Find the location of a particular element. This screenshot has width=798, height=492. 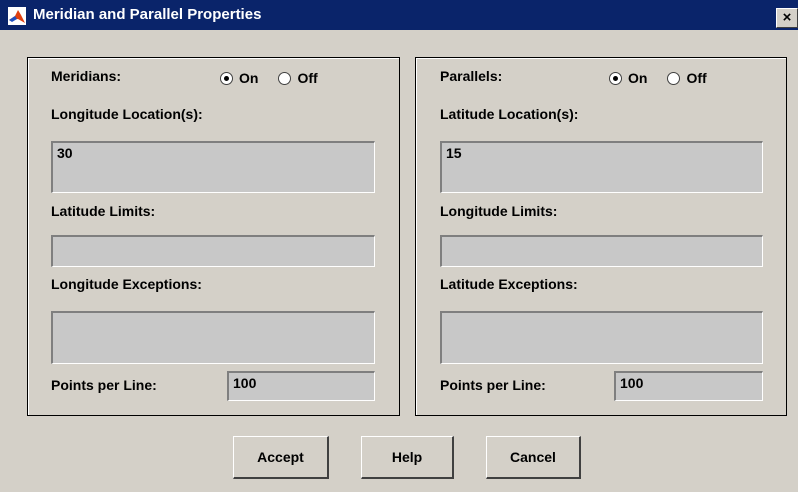

latitude-location-field: 15 is located at coordinates (601, 167).